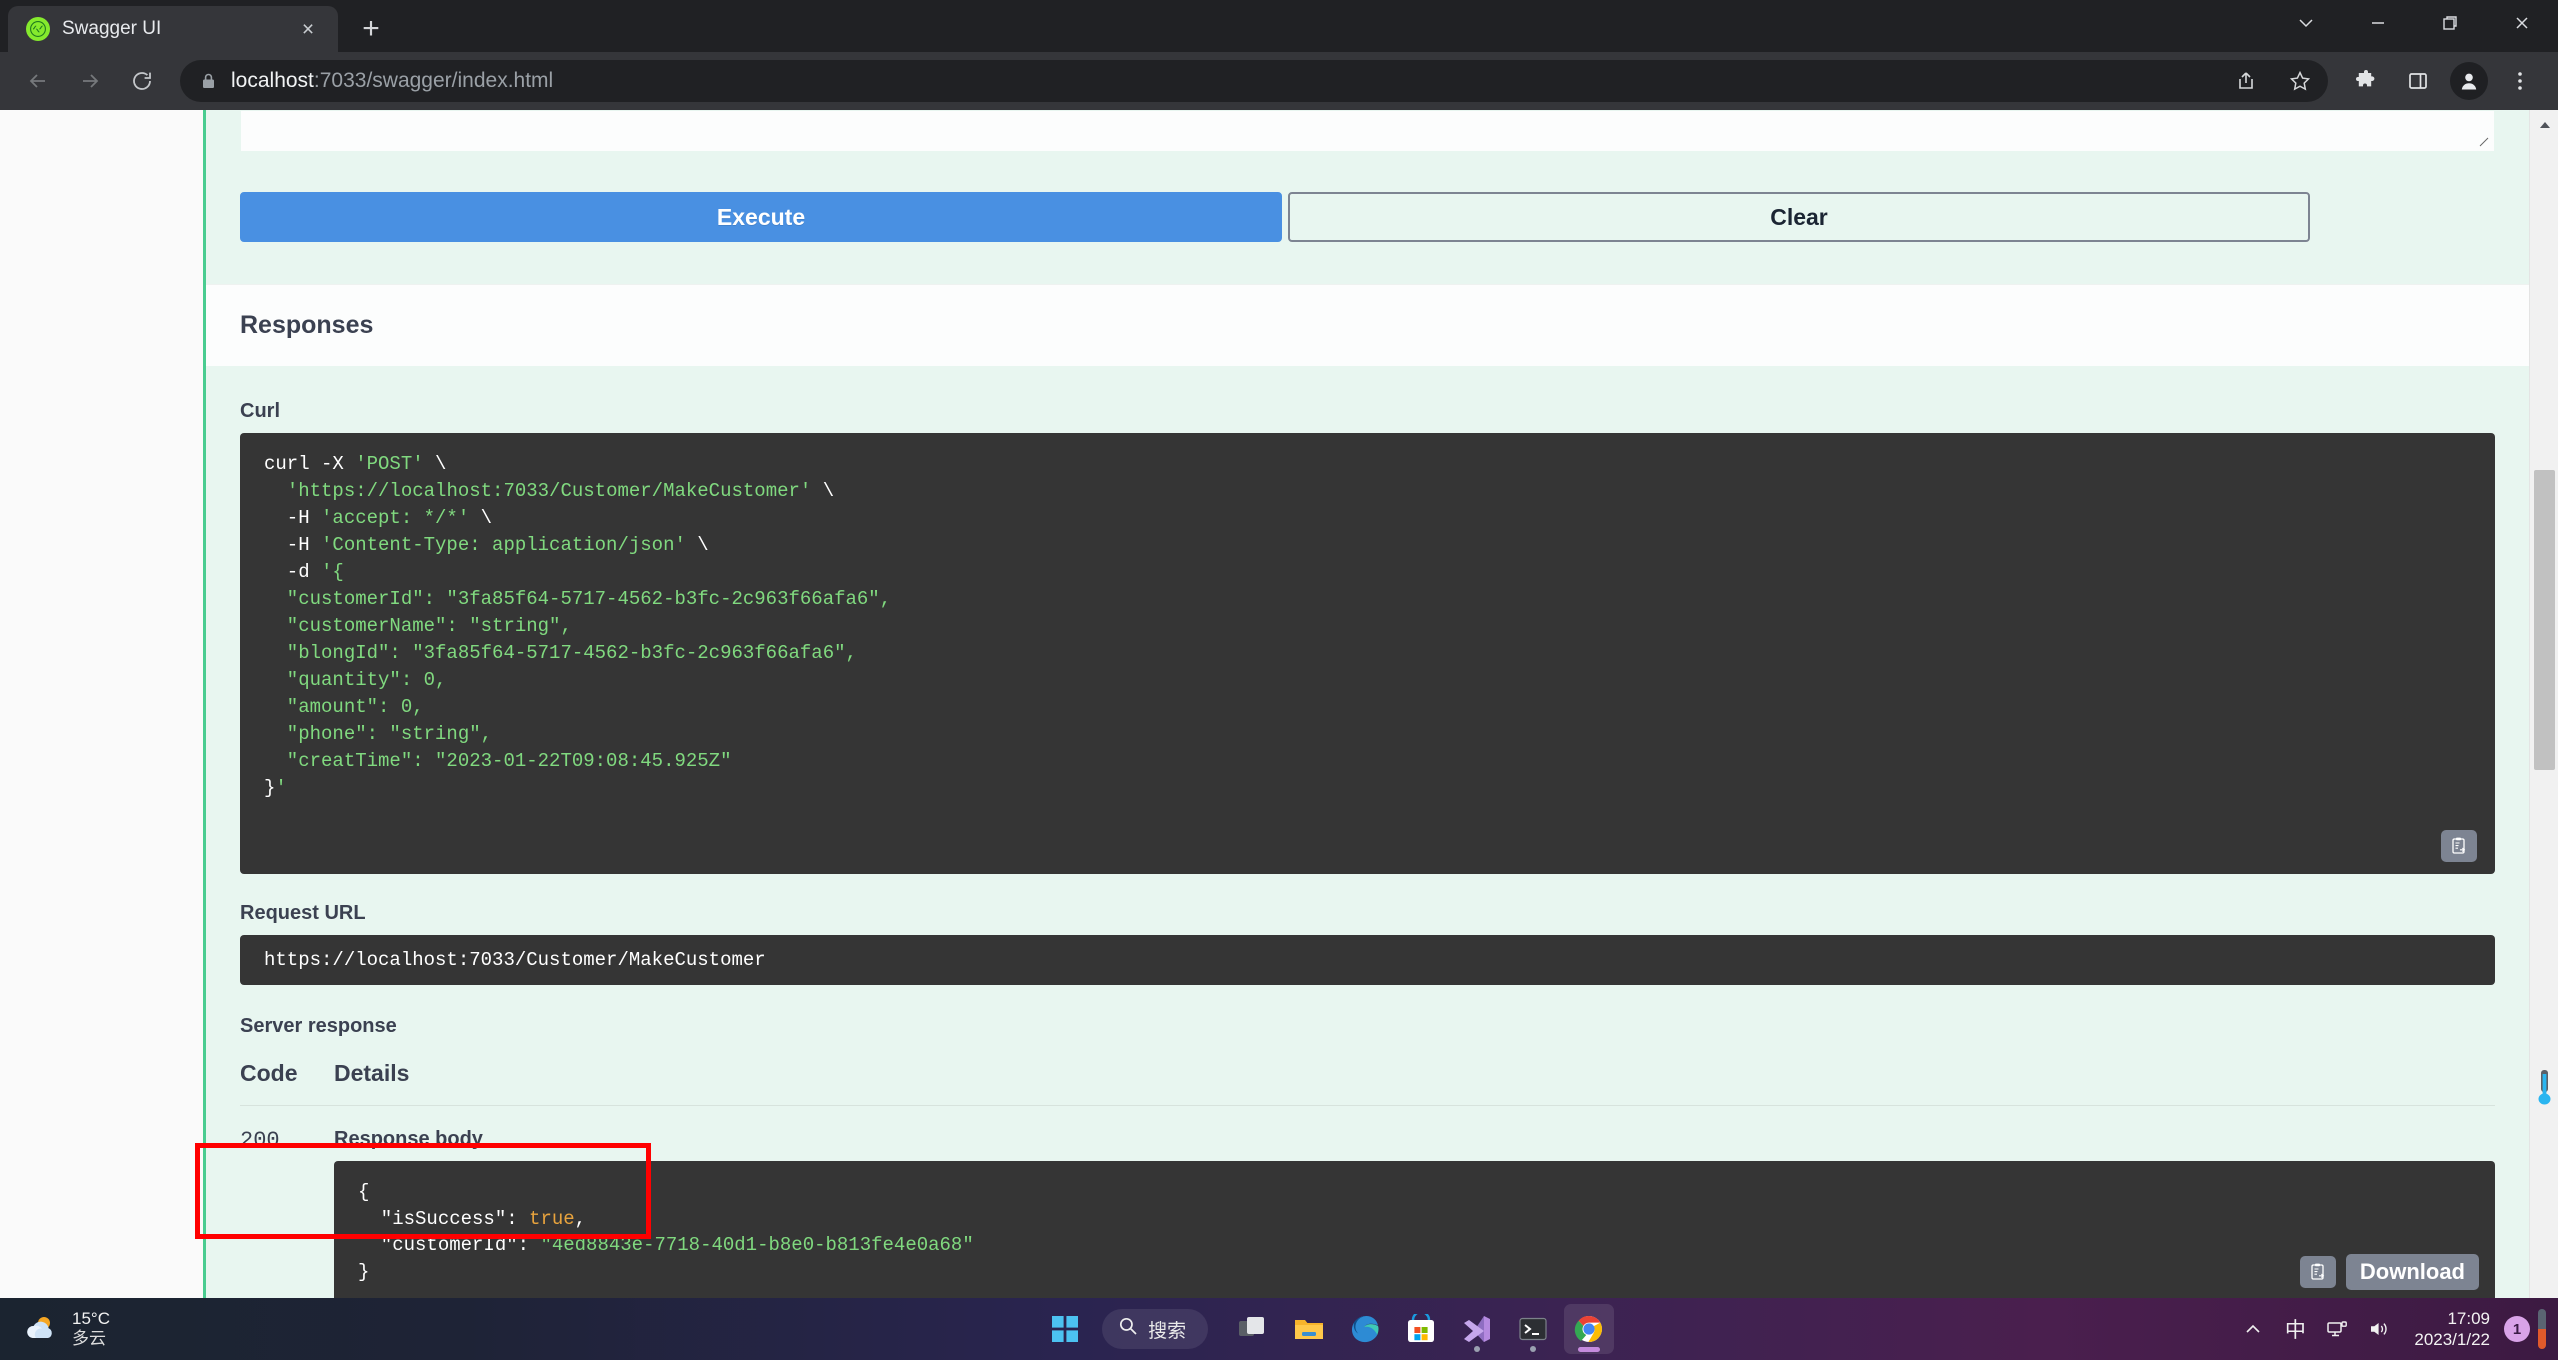 This screenshot has height=1360, width=2558. Describe the element at coordinates (2337, 1329) in the screenshot. I see `network-icon` at that location.